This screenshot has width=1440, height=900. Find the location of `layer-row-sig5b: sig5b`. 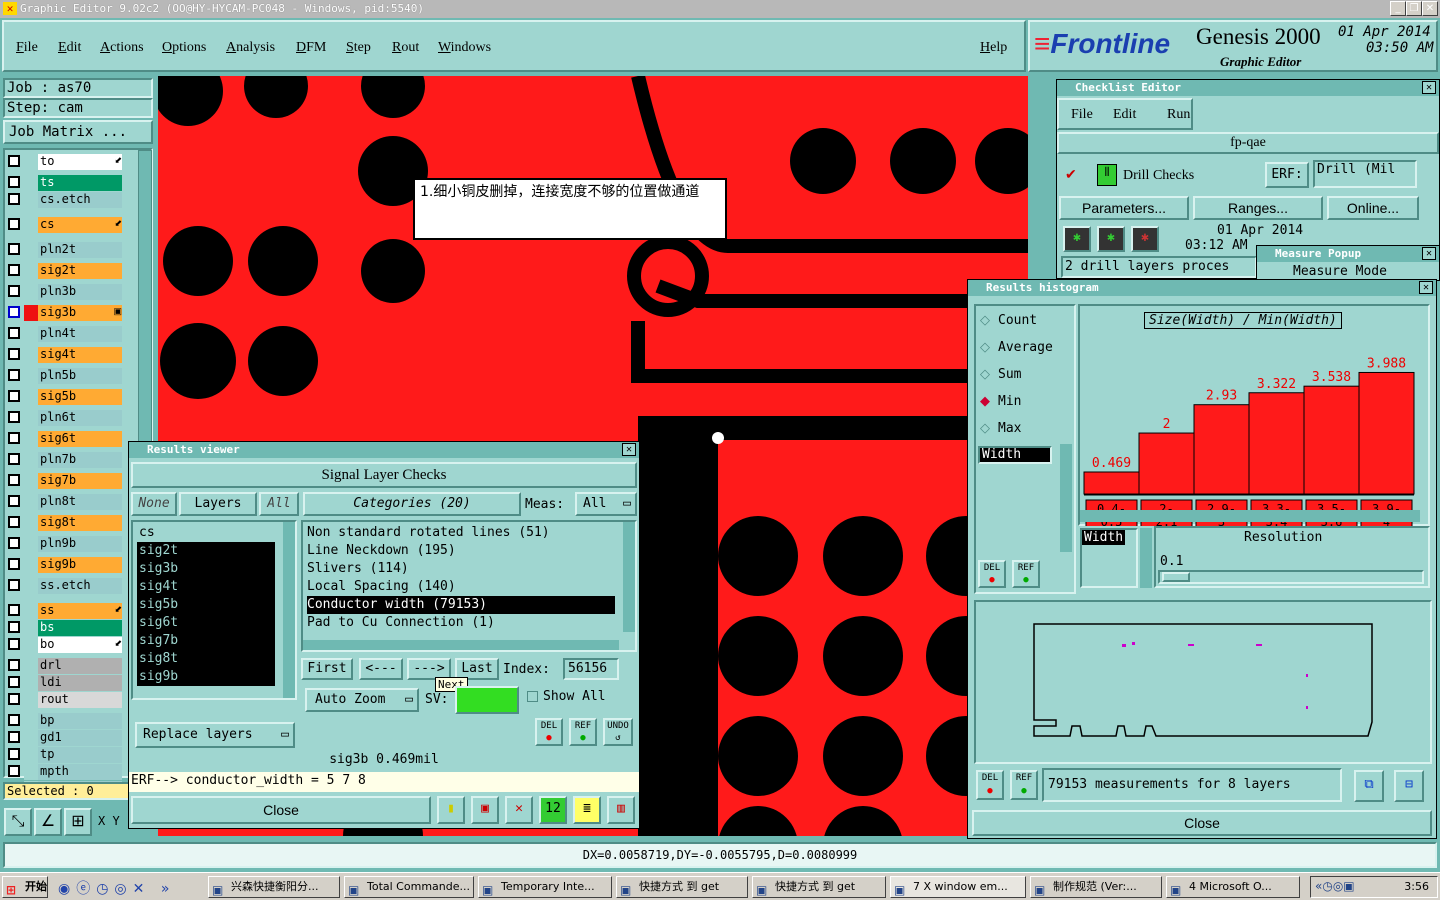

layer-row-sig5b: sig5b is located at coordinates (65, 397).